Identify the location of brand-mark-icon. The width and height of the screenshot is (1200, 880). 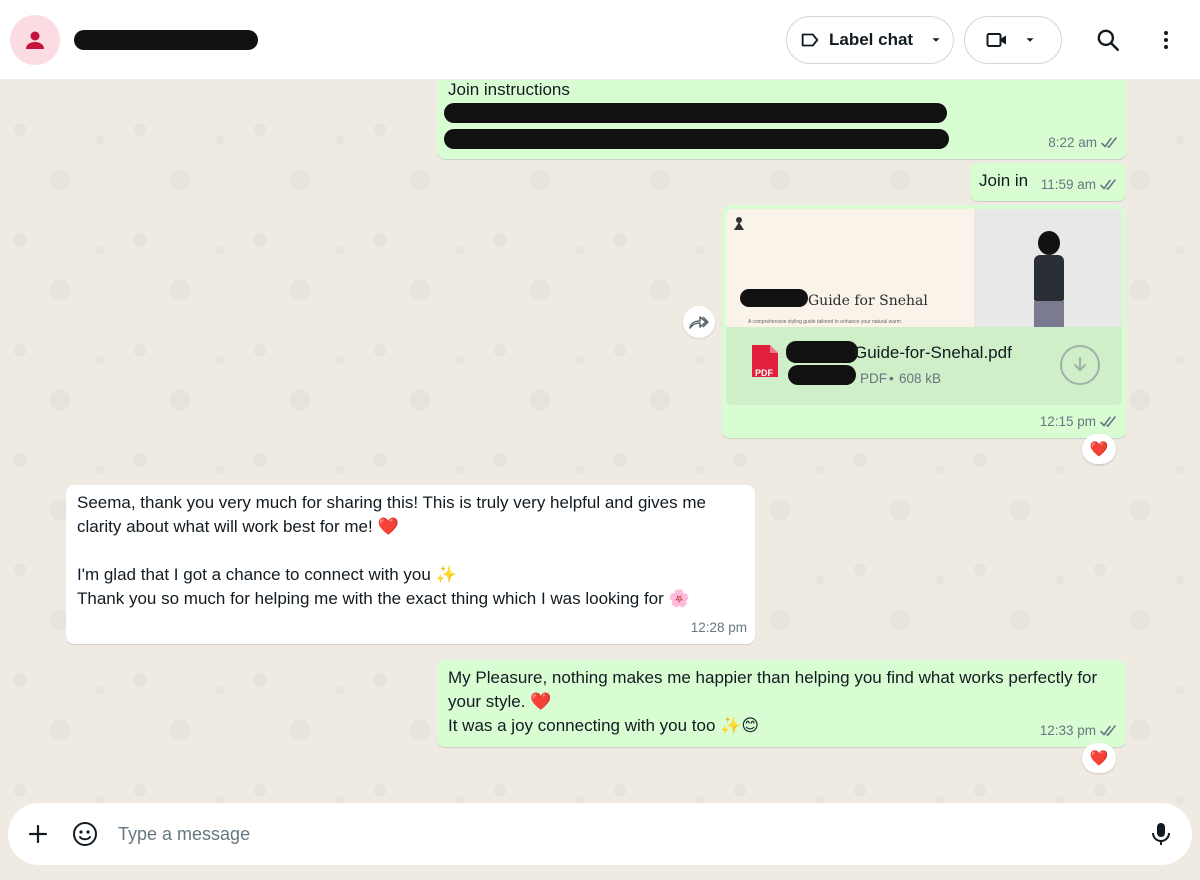
(739, 223).